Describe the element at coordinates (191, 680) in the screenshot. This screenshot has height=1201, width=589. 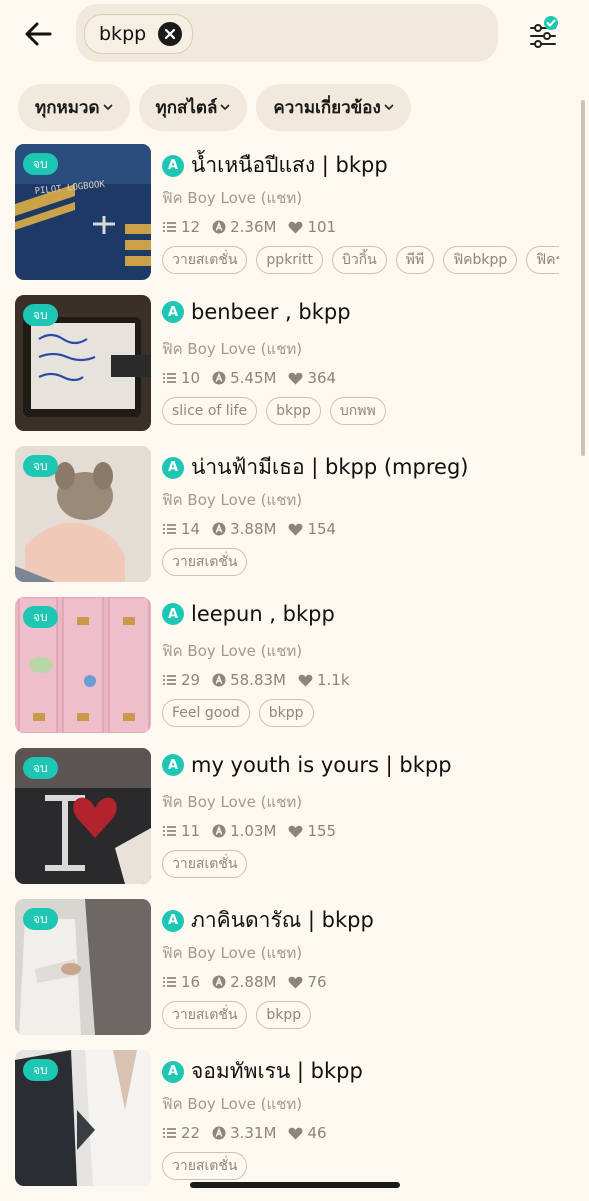
I see `chapter-count: 29` at that location.